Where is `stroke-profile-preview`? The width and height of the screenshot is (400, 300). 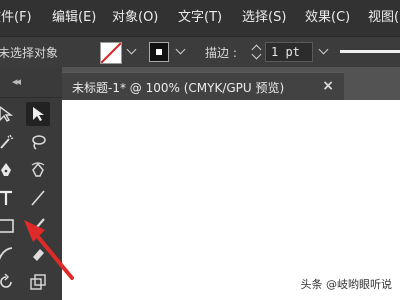
stroke-profile-preview is located at coordinates (370, 51).